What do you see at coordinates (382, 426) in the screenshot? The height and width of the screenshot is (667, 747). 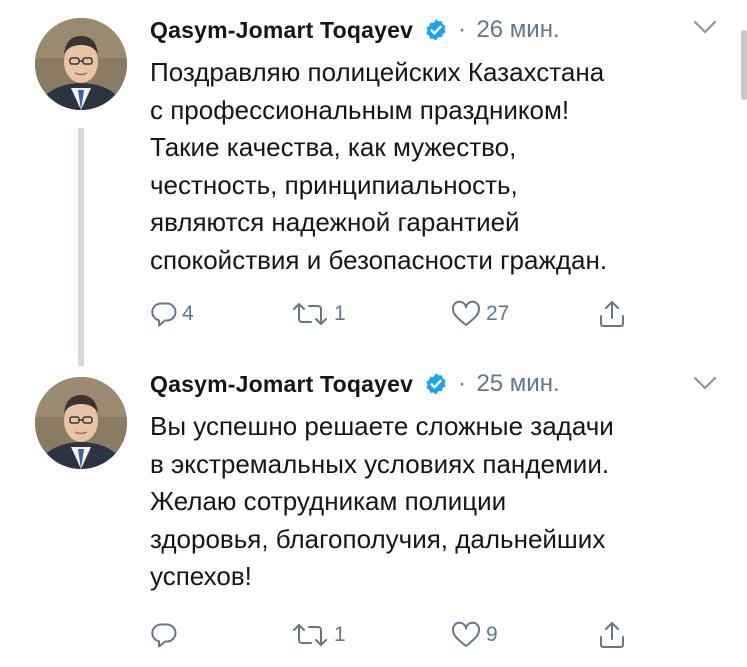 I see `tweet-text-line: Вы успешно решаете сложные задачи` at bounding box center [382, 426].